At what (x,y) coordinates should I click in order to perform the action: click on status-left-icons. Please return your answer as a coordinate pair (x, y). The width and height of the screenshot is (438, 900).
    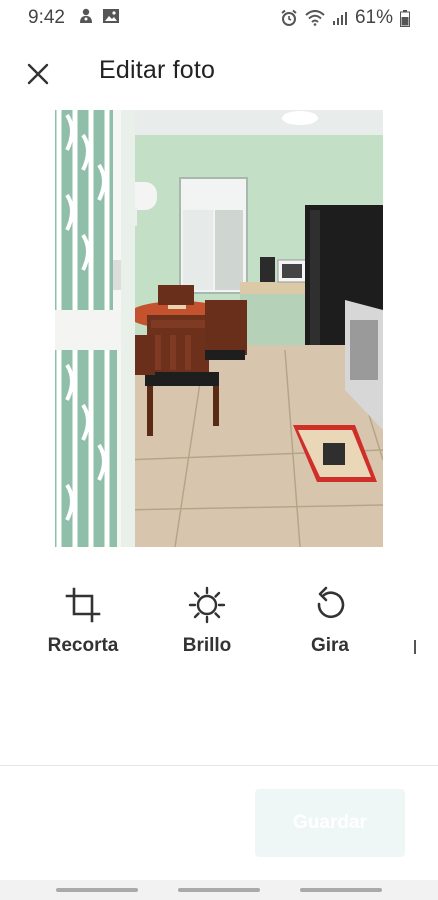
    Looking at the image, I should click on (99, 16).